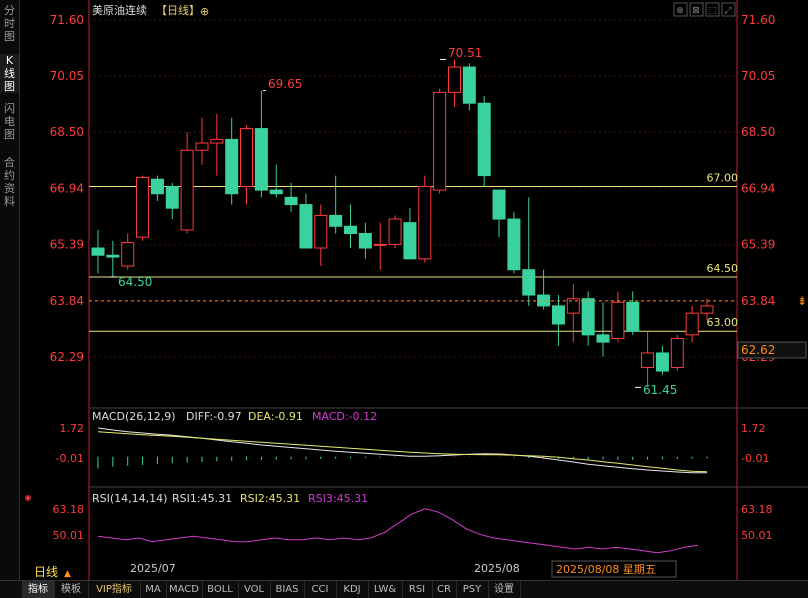  What do you see at coordinates (67, 574) in the screenshot?
I see `period-arrow-icon: ▲` at bounding box center [67, 574].